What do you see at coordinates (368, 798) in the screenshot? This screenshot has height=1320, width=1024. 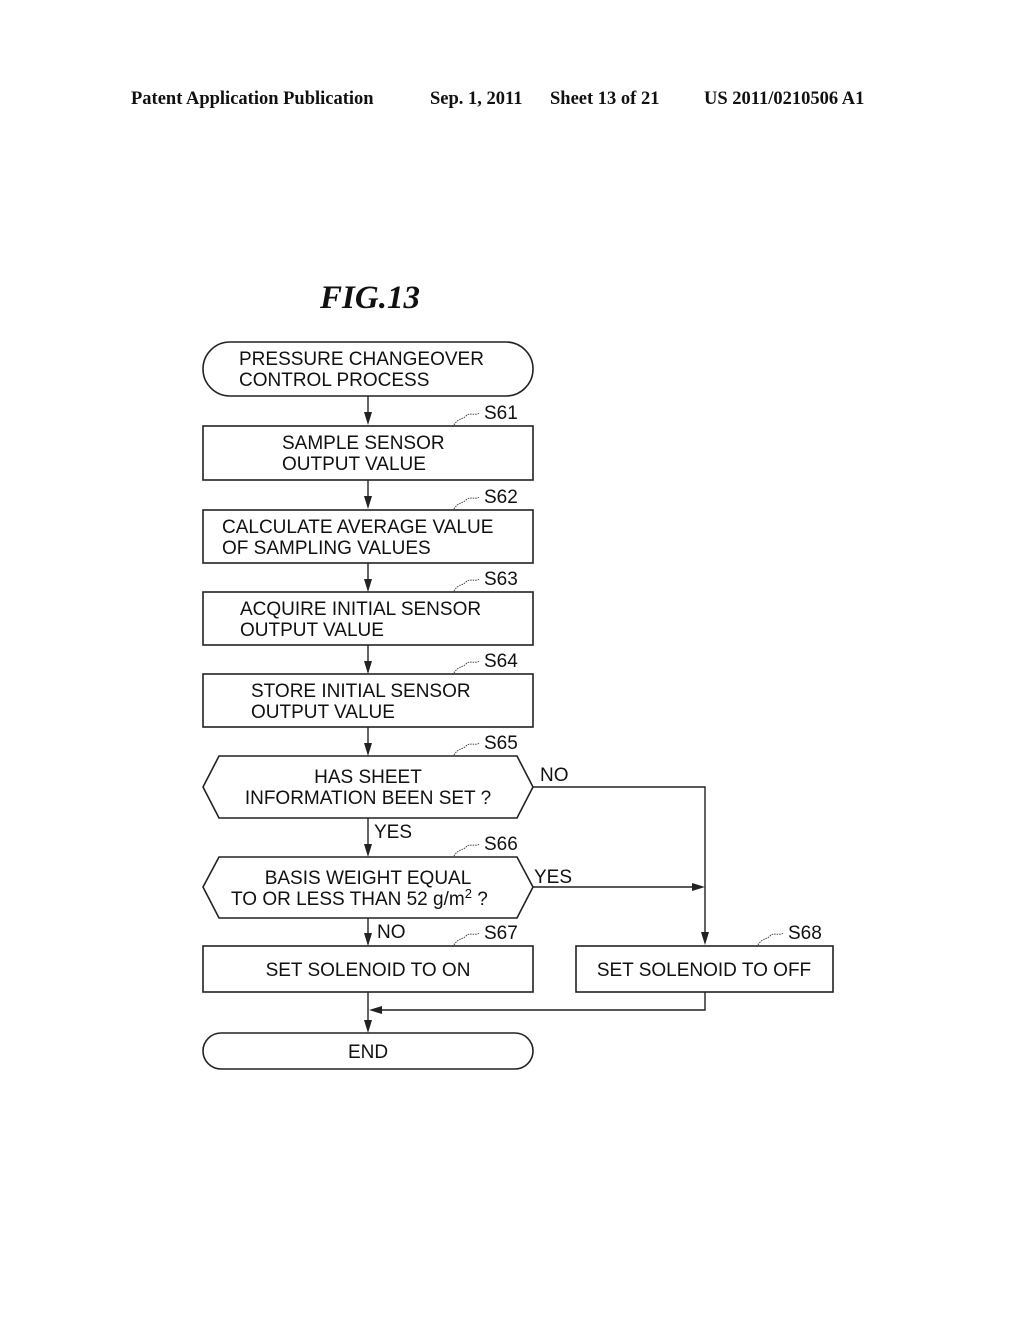 I see `s65-line-2: INFORMATION BEEN SET ?` at bounding box center [368, 798].